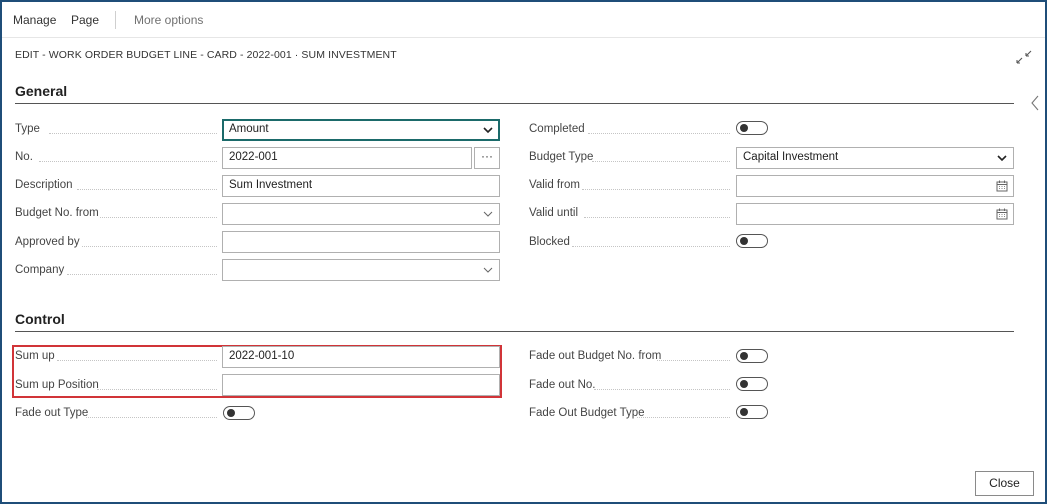 This screenshot has width=1047, height=504. I want to click on fade-out-type-toggle, so click(239, 413).